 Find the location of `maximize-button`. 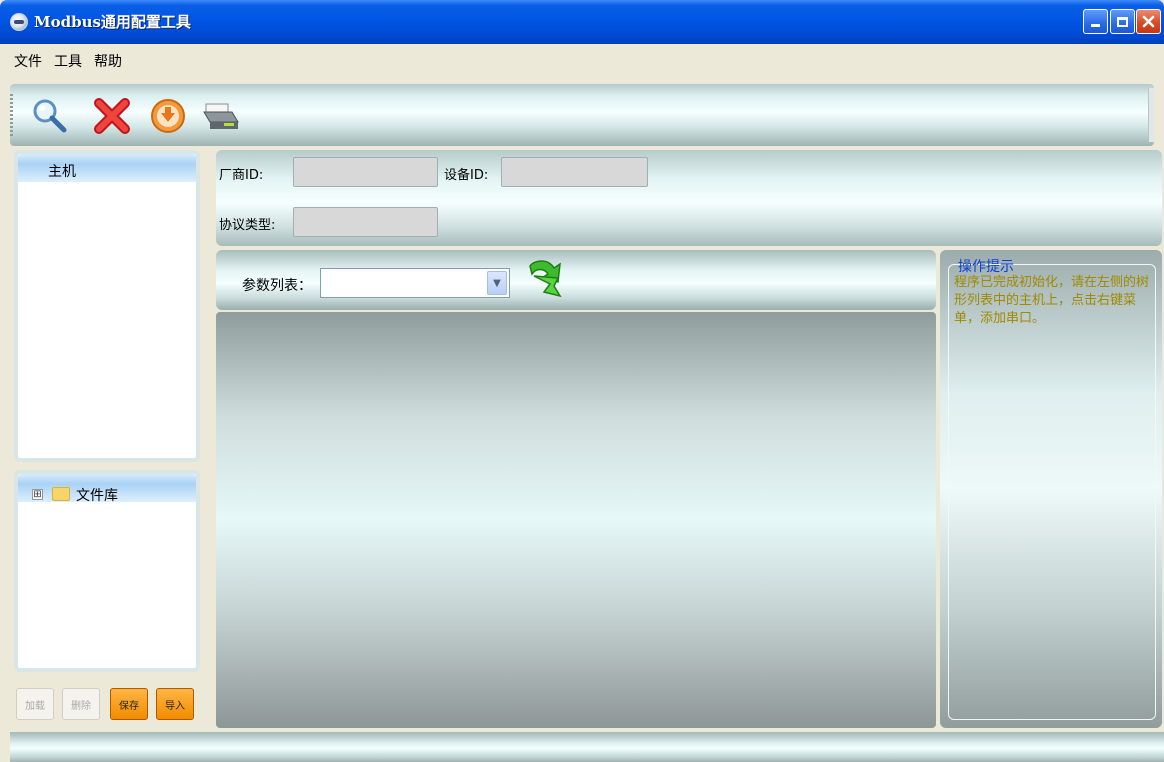

maximize-button is located at coordinates (1122, 21).